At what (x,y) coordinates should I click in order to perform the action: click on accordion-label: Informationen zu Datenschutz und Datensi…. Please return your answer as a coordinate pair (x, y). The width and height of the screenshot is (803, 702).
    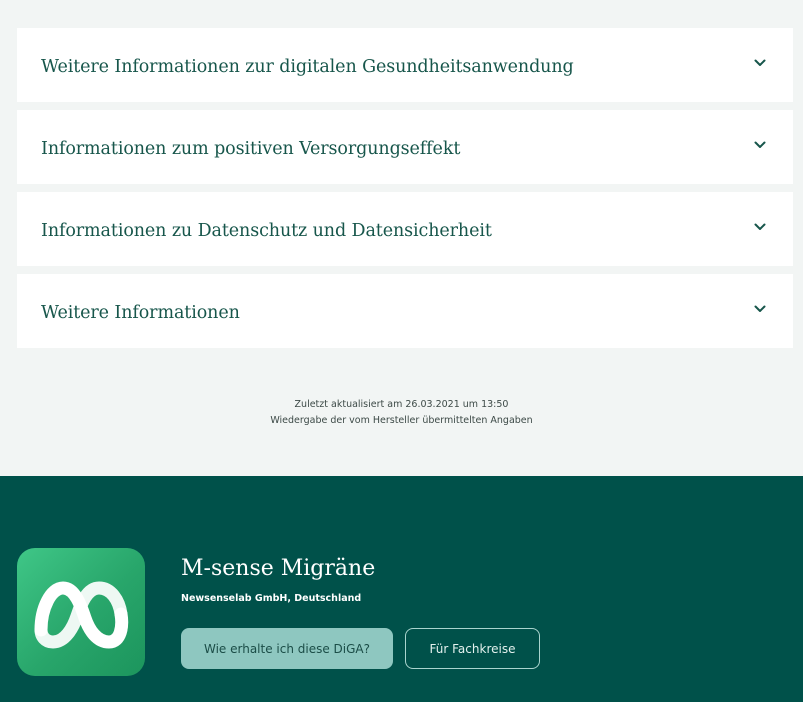
    Looking at the image, I should click on (266, 230).